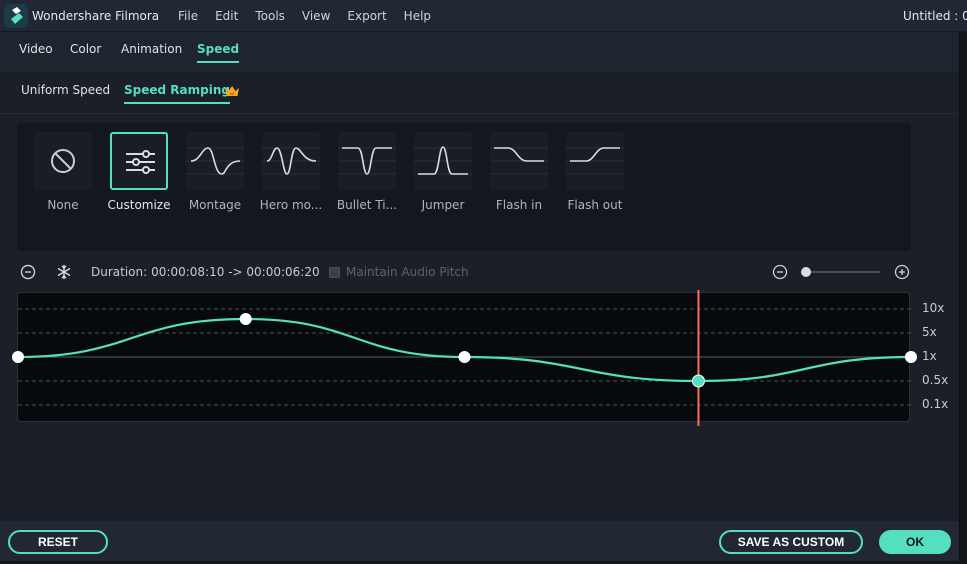 This screenshot has width=967, height=564. What do you see at coordinates (935, 16) in the screenshot?
I see `document-title: Untitled : 0` at bounding box center [935, 16].